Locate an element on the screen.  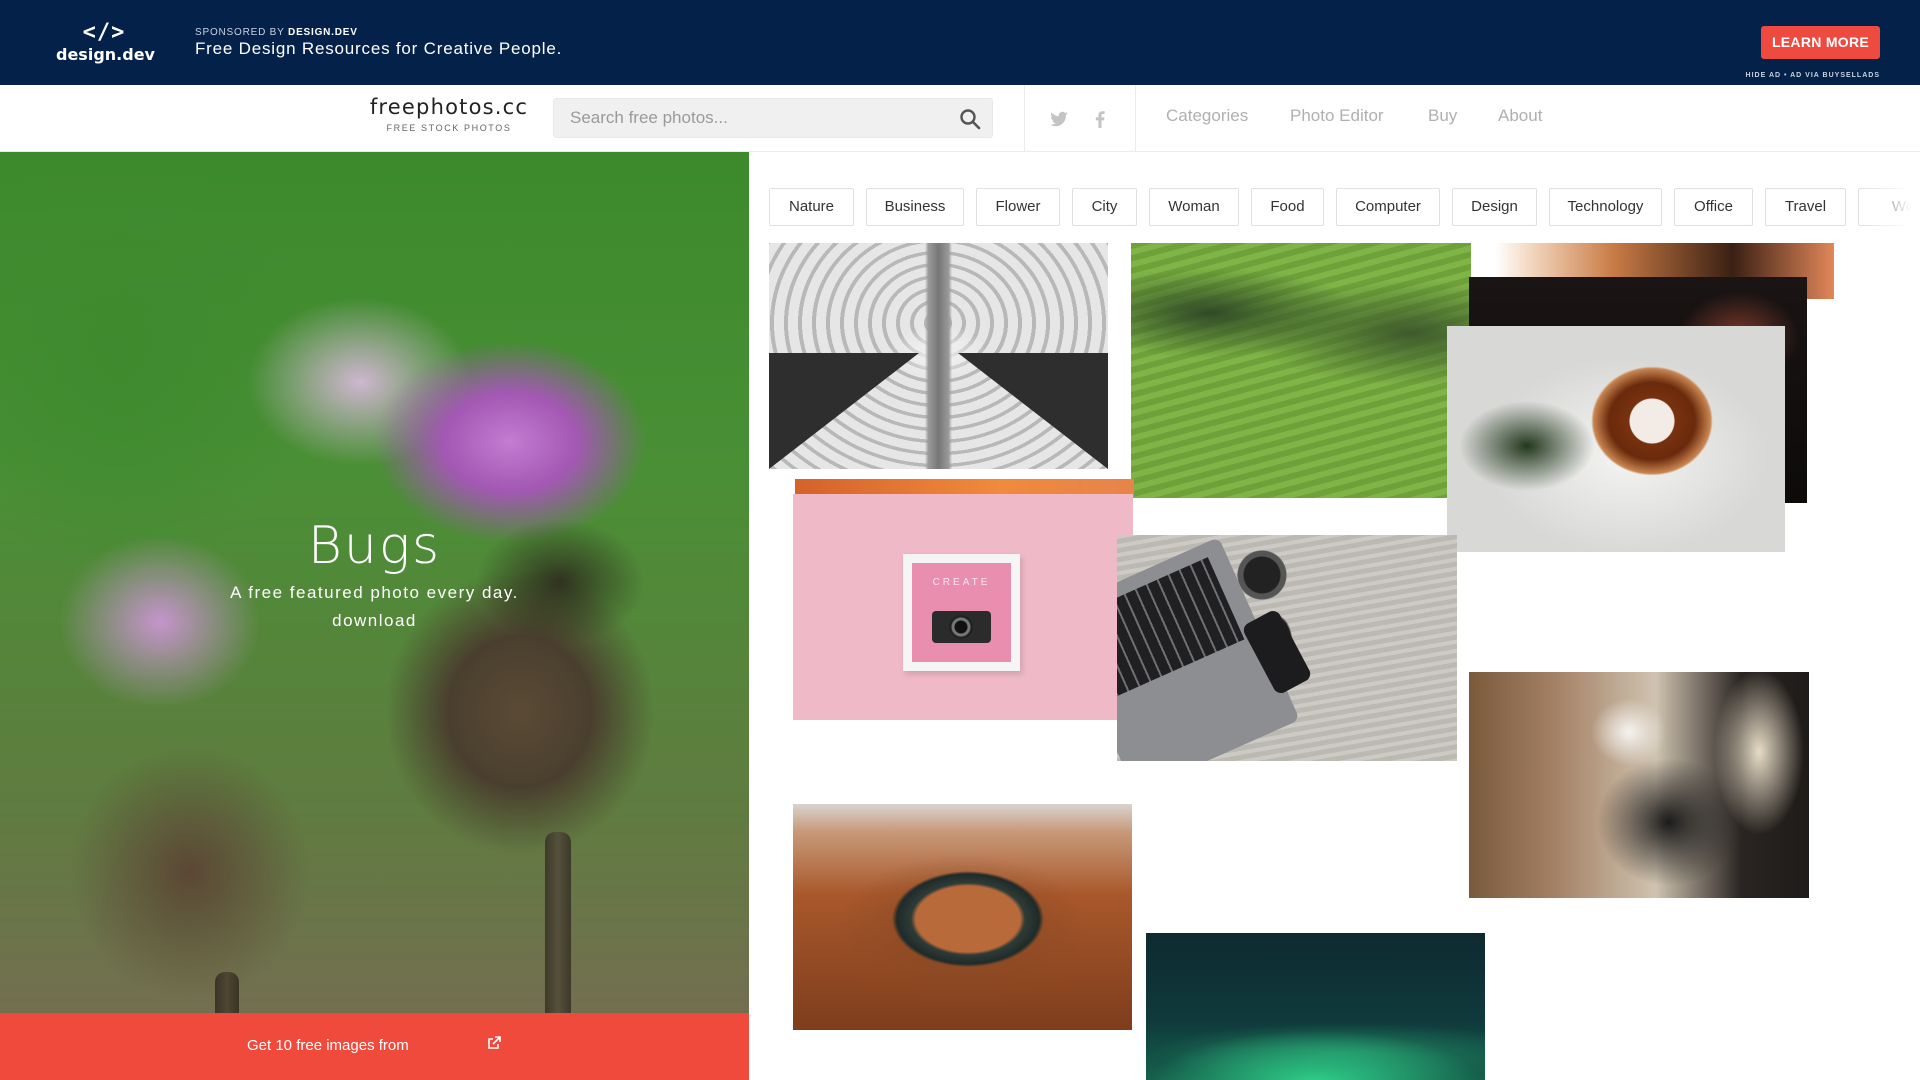
sponsor-name: DESIGN.DEV is located at coordinates (323, 32).